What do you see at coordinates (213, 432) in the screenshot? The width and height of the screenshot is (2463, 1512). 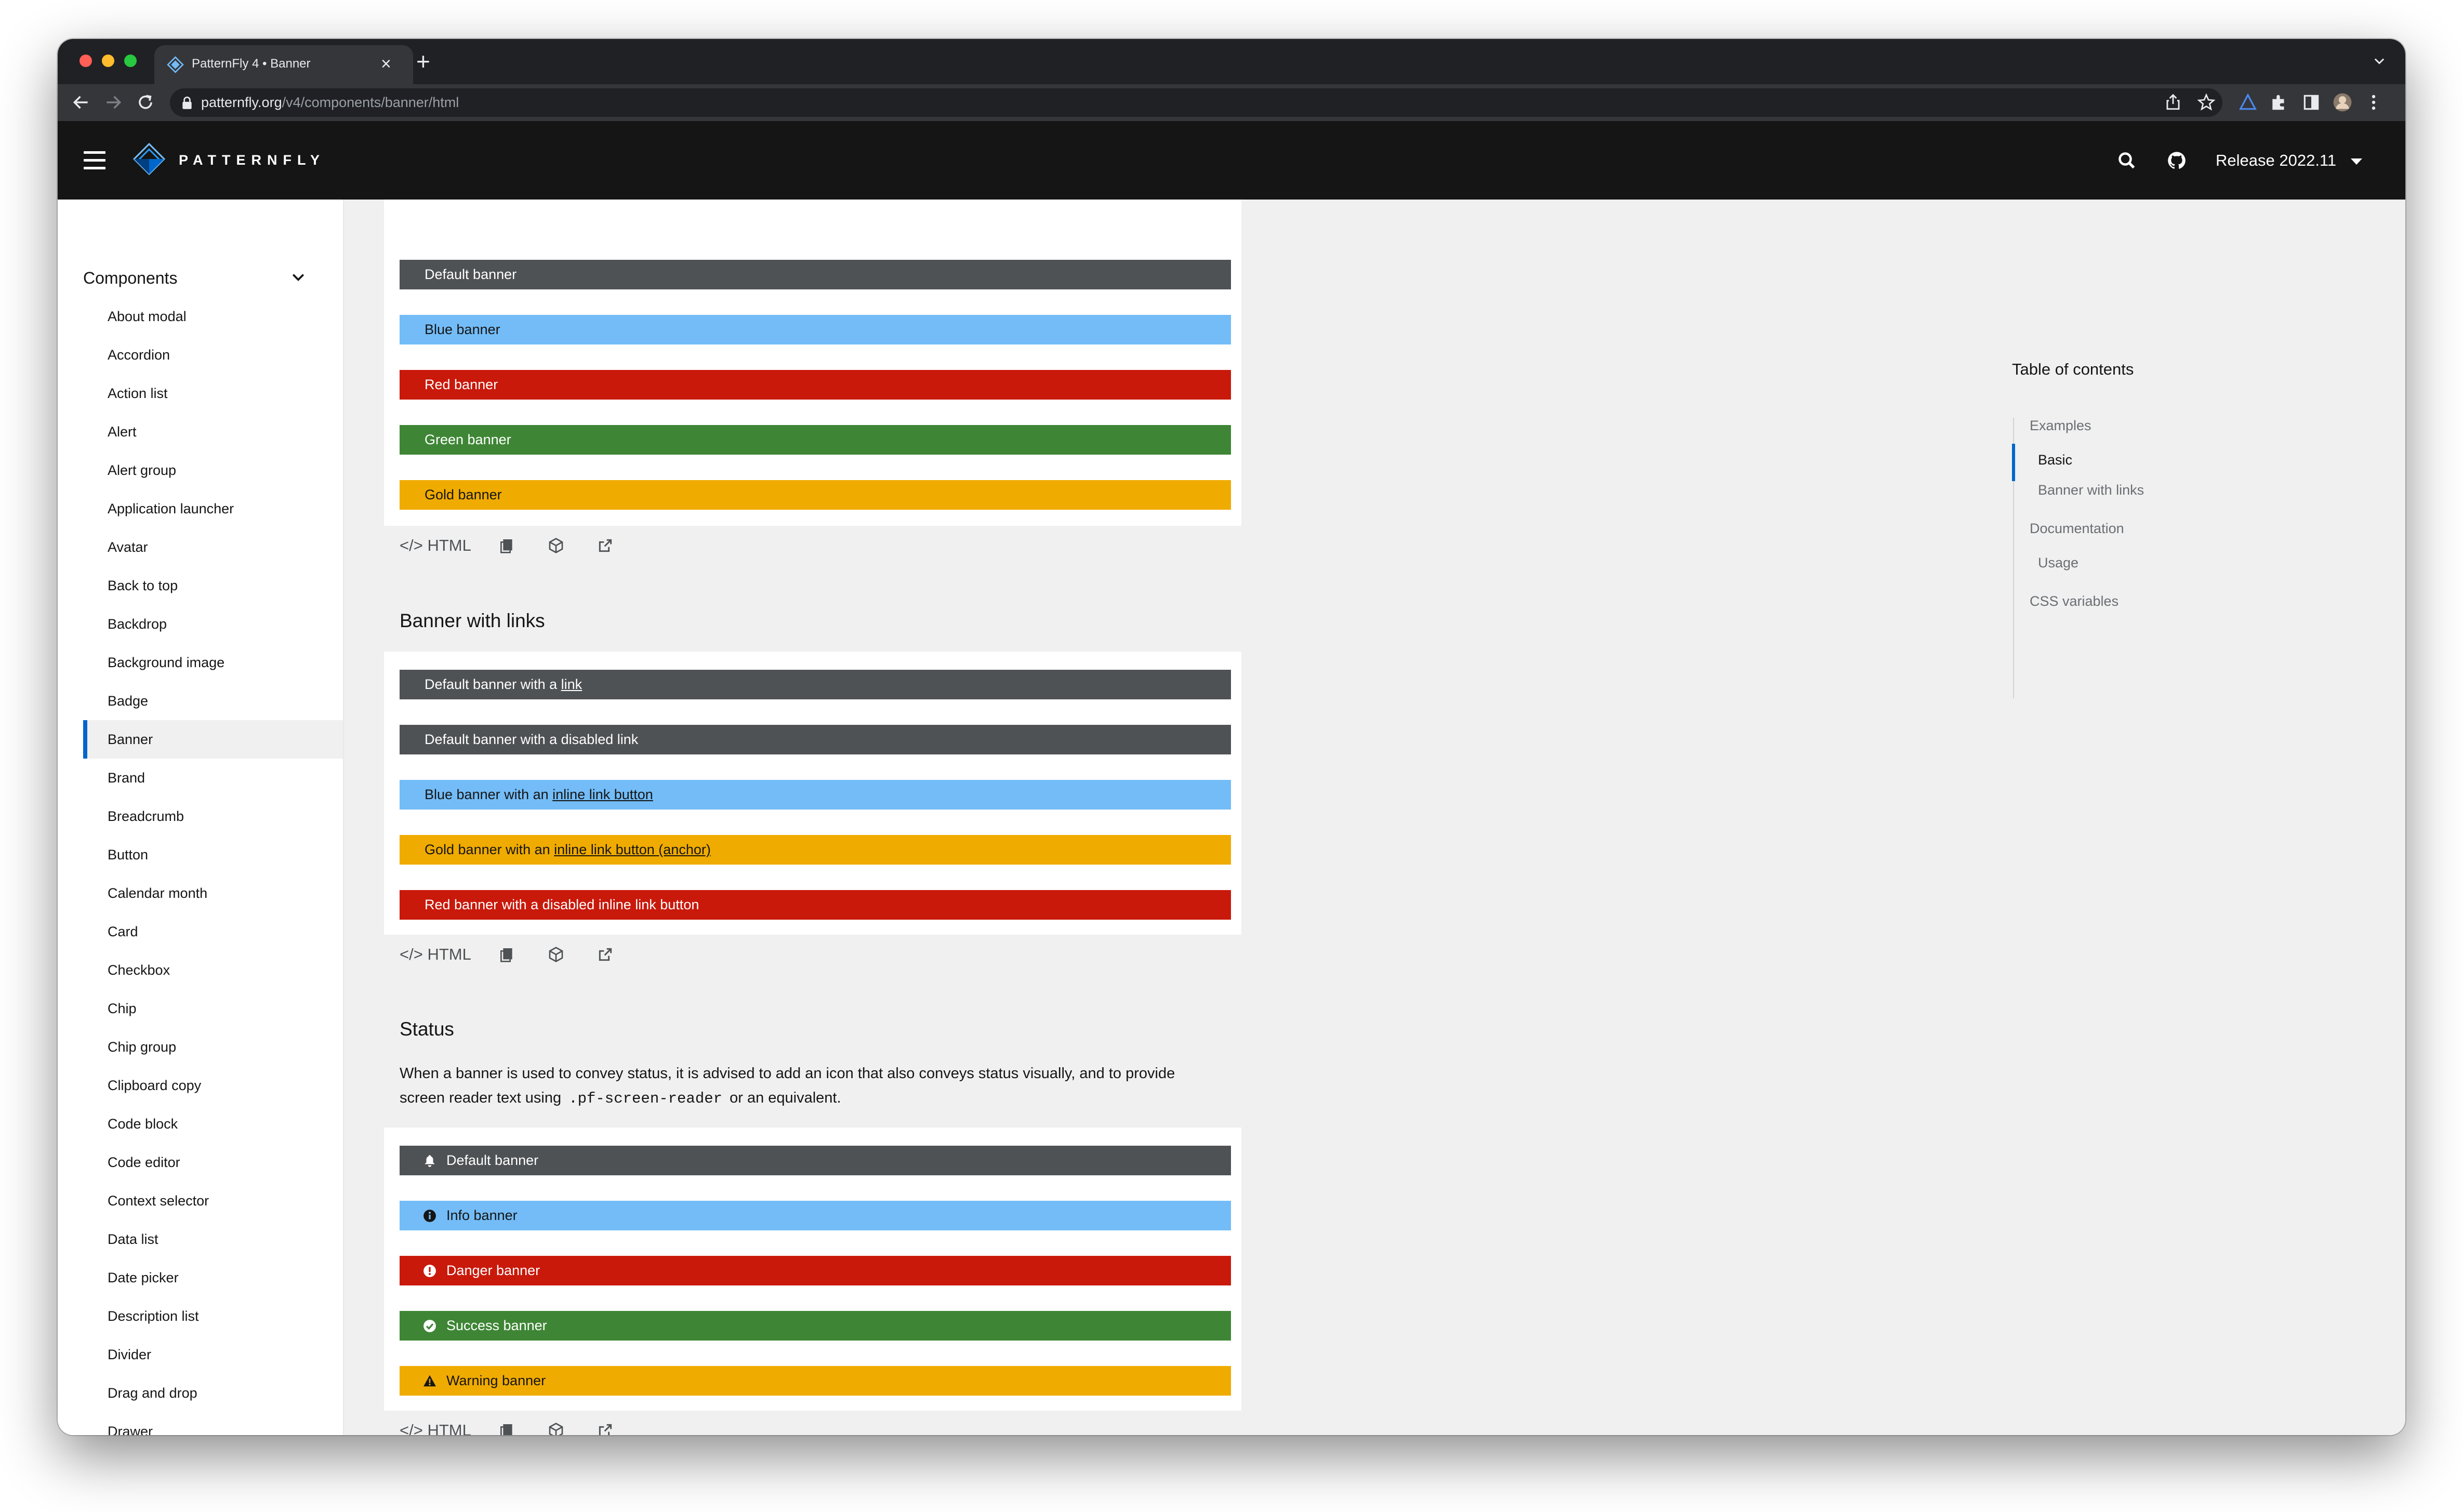 I see `sidebar-item-alert: Alert` at bounding box center [213, 432].